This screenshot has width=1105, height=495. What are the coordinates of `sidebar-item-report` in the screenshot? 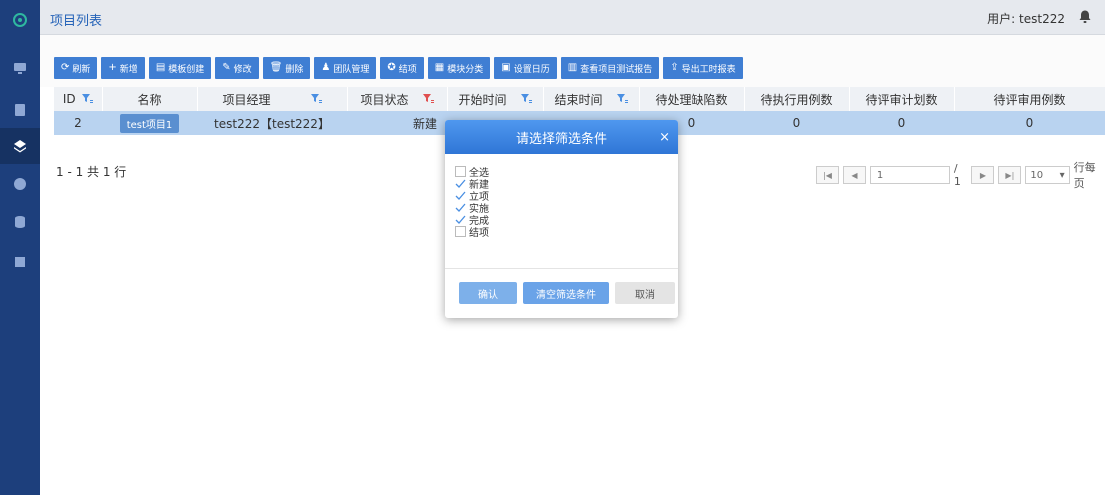 It's located at (20, 262).